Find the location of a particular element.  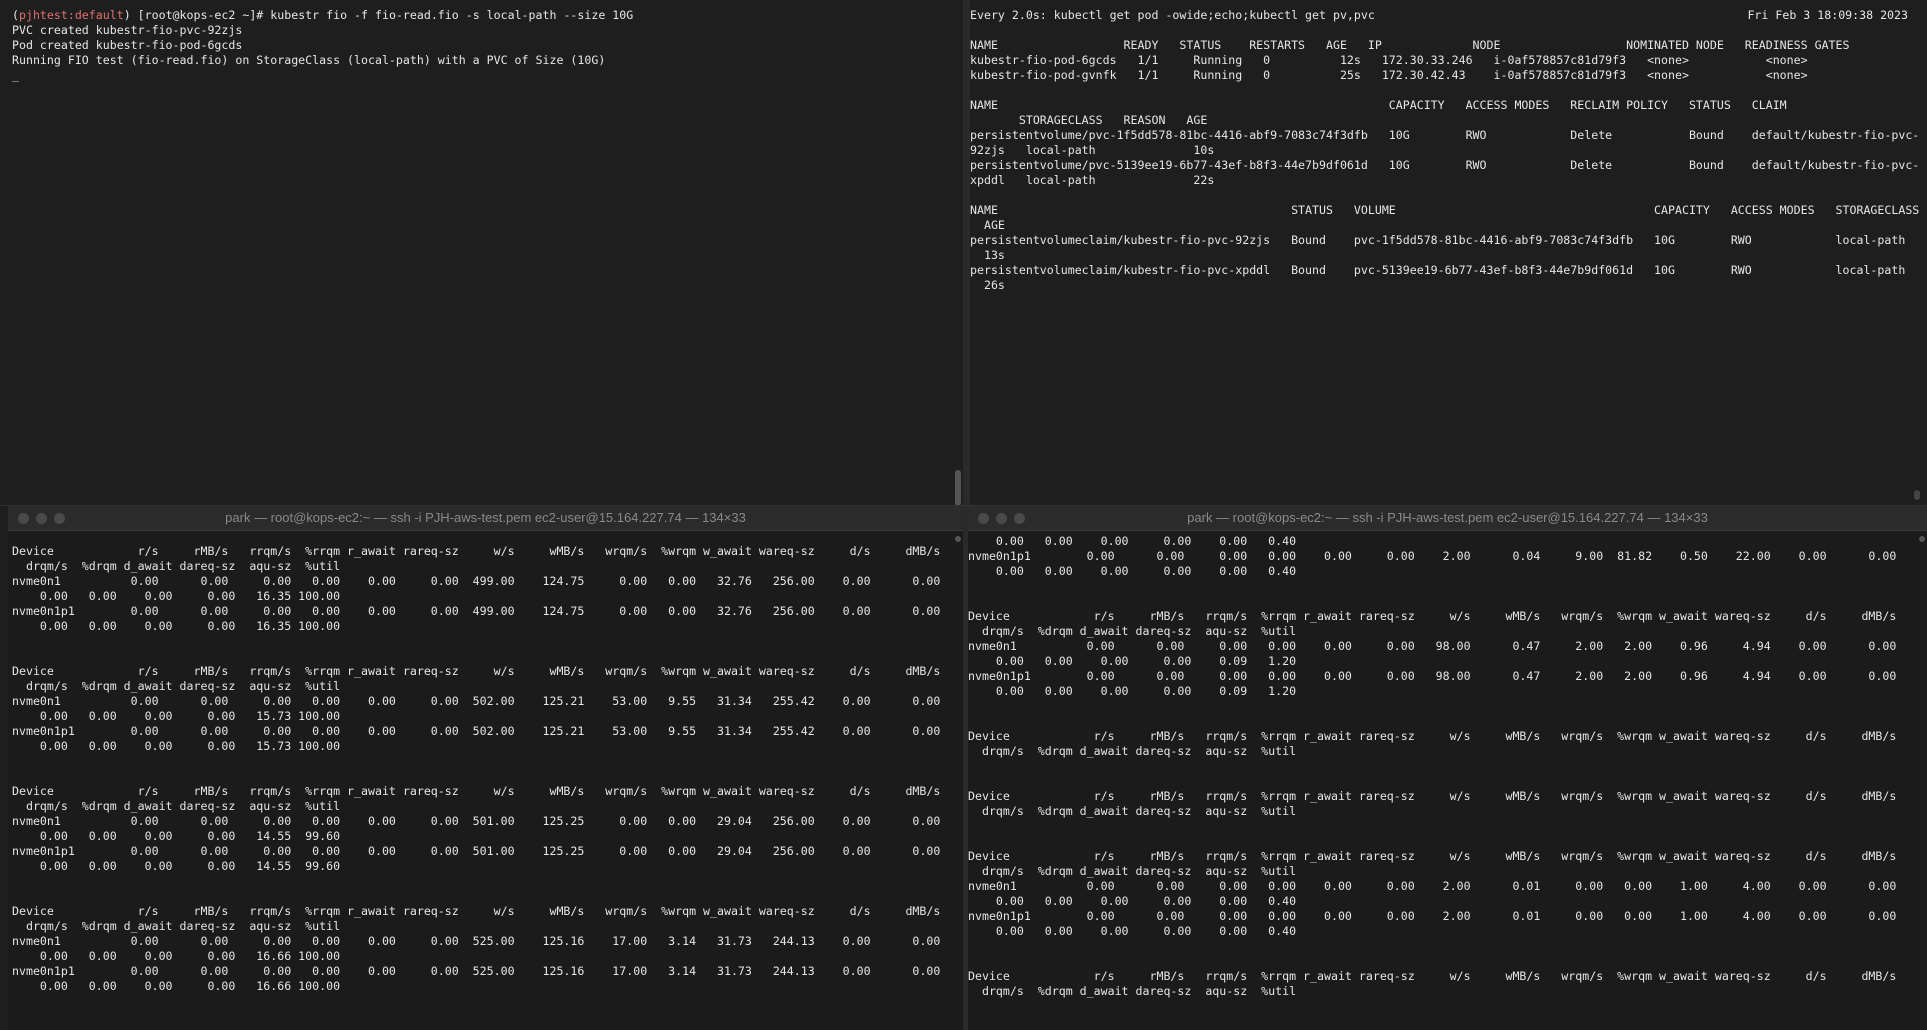

prompt-user-host: [root@kops-ec2 ~]# is located at coordinates (200, 15).